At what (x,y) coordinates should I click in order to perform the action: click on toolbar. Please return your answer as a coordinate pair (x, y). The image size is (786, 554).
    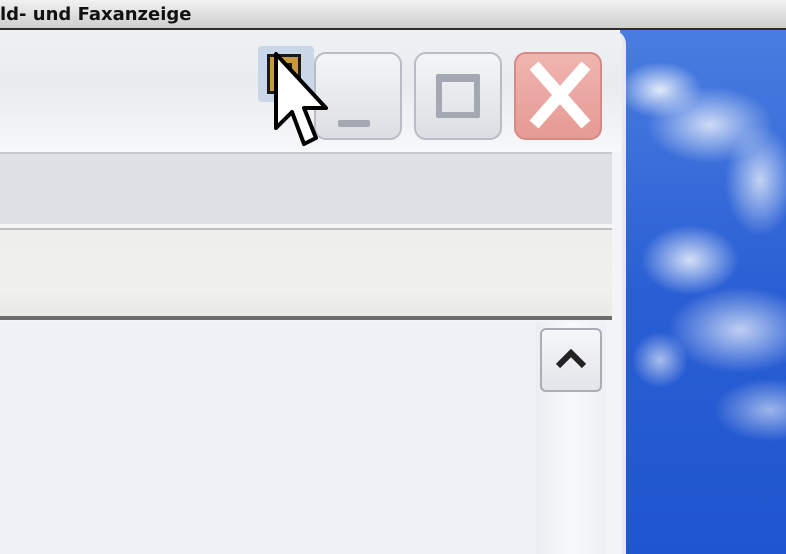
    Looking at the image, I should click on (306, 274).